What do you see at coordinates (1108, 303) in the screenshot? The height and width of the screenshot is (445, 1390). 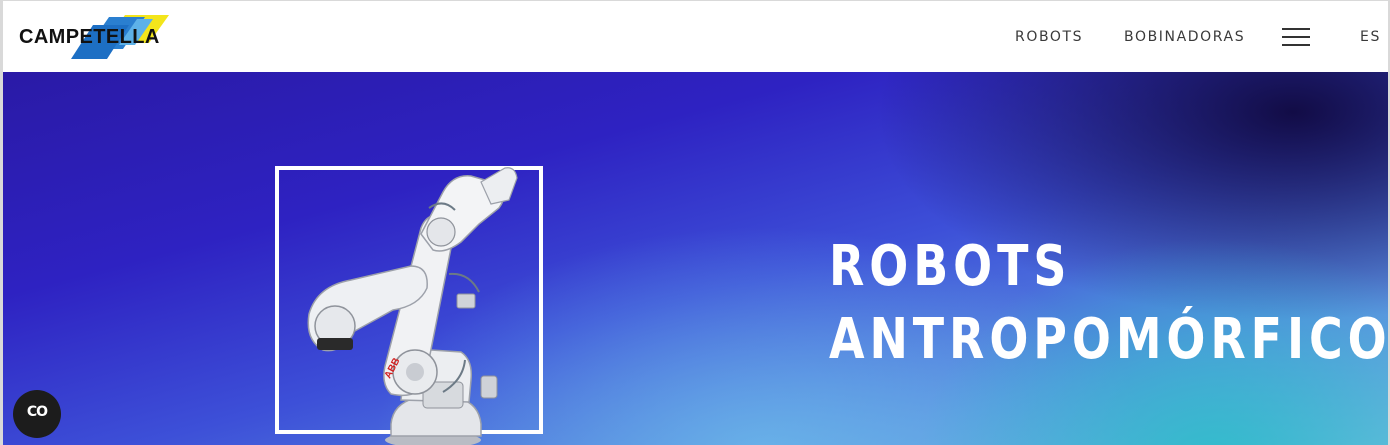 I see `hero-title: ROBOTS ANTROPOMÓRFICOS` at bounding box center [1108, 303].